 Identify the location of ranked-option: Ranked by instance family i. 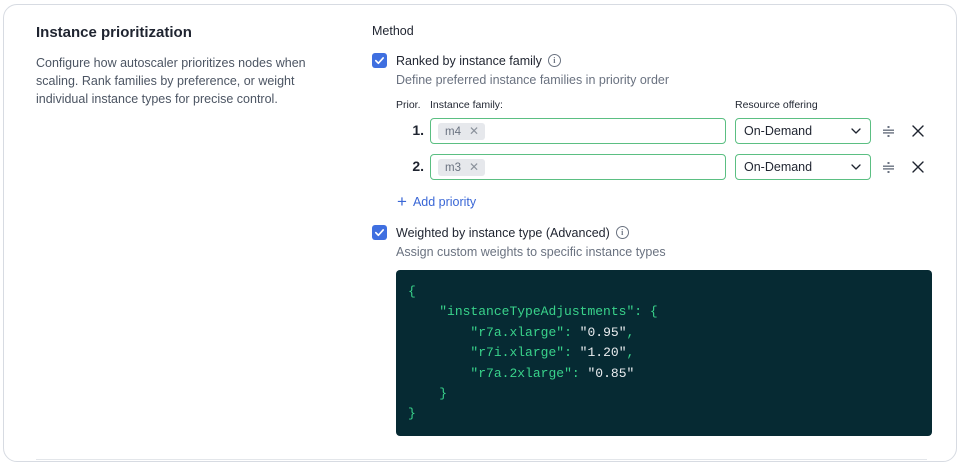
(466, 60).